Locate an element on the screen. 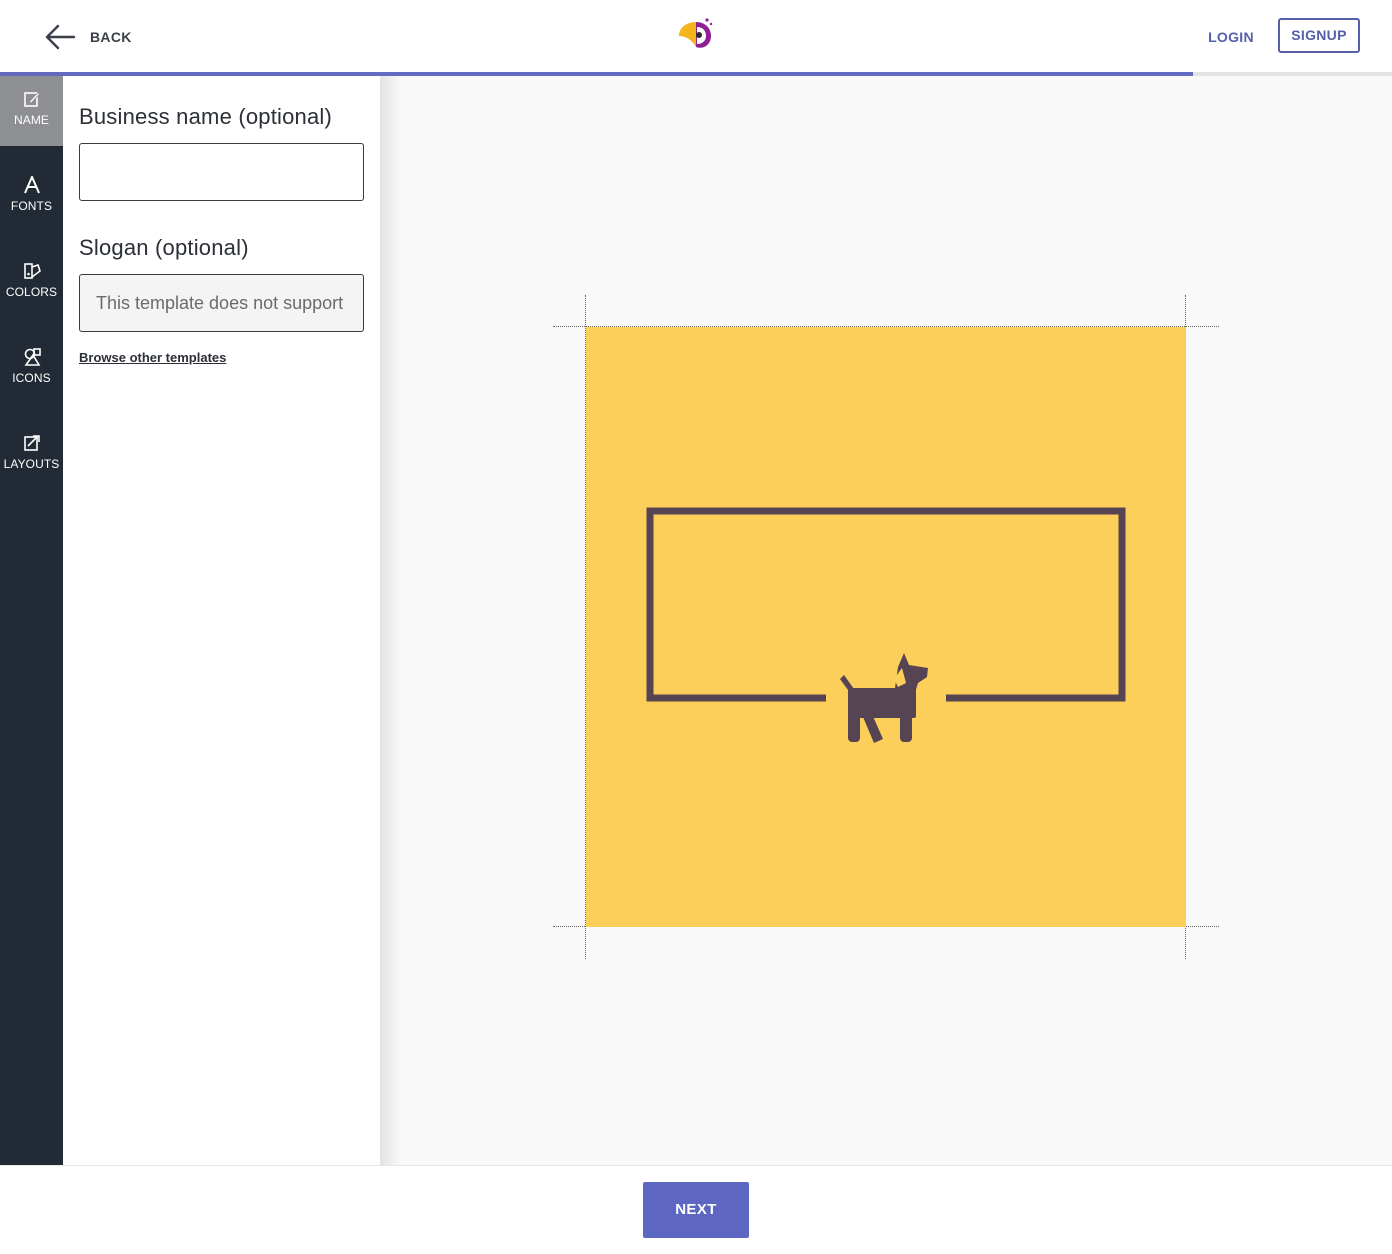 The height and width of the screenshot is (1254, 1392). signup-button: SIGNUP is located at coordinates (1319, 35).